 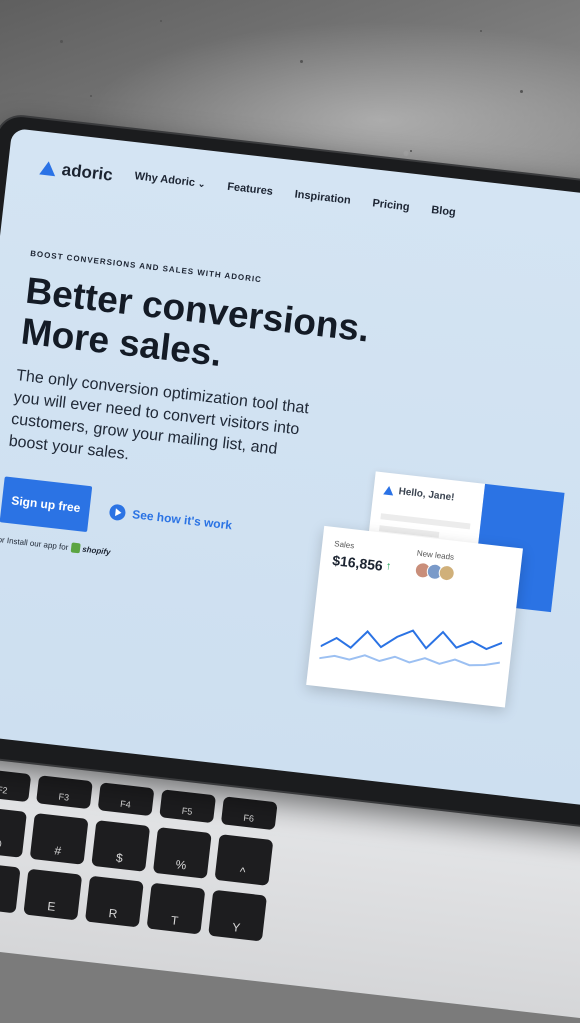 What do you see at coordinates (87, 172) in the screenshot?
I see `logo-text: adoric` at bounding box center [87, 172].